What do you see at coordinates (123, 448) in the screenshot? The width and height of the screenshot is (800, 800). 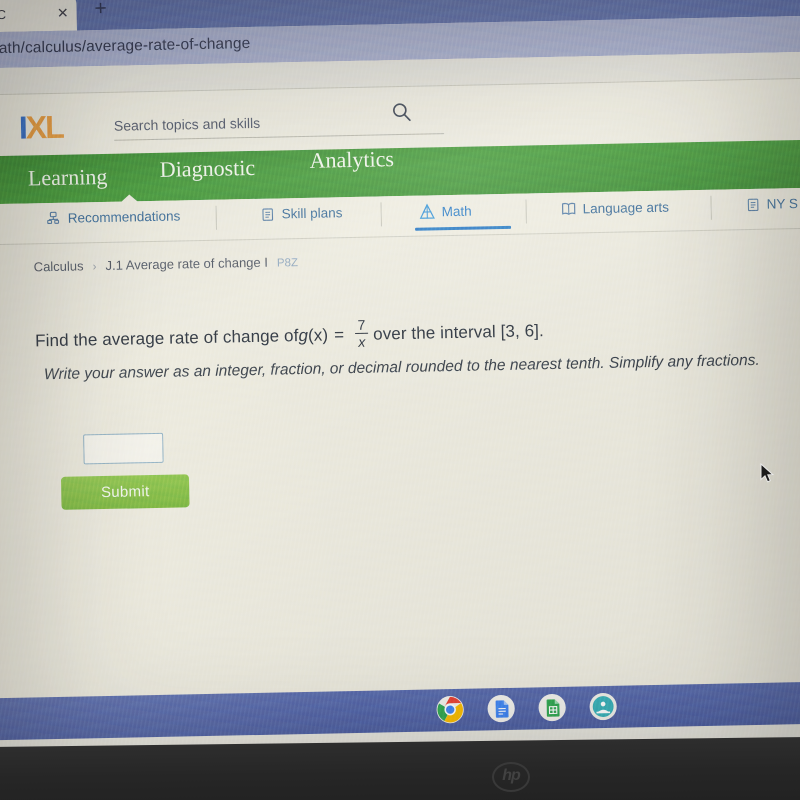 I see `answer-input` at bounding box center [123, 448].